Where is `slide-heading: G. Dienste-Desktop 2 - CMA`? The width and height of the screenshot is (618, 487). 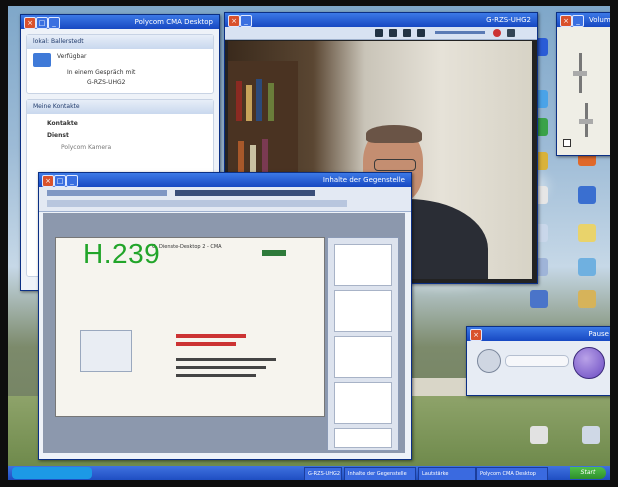 slide-heading: G. Dienste-Desktop 2 - CMA is located at coordinates (187, 247).